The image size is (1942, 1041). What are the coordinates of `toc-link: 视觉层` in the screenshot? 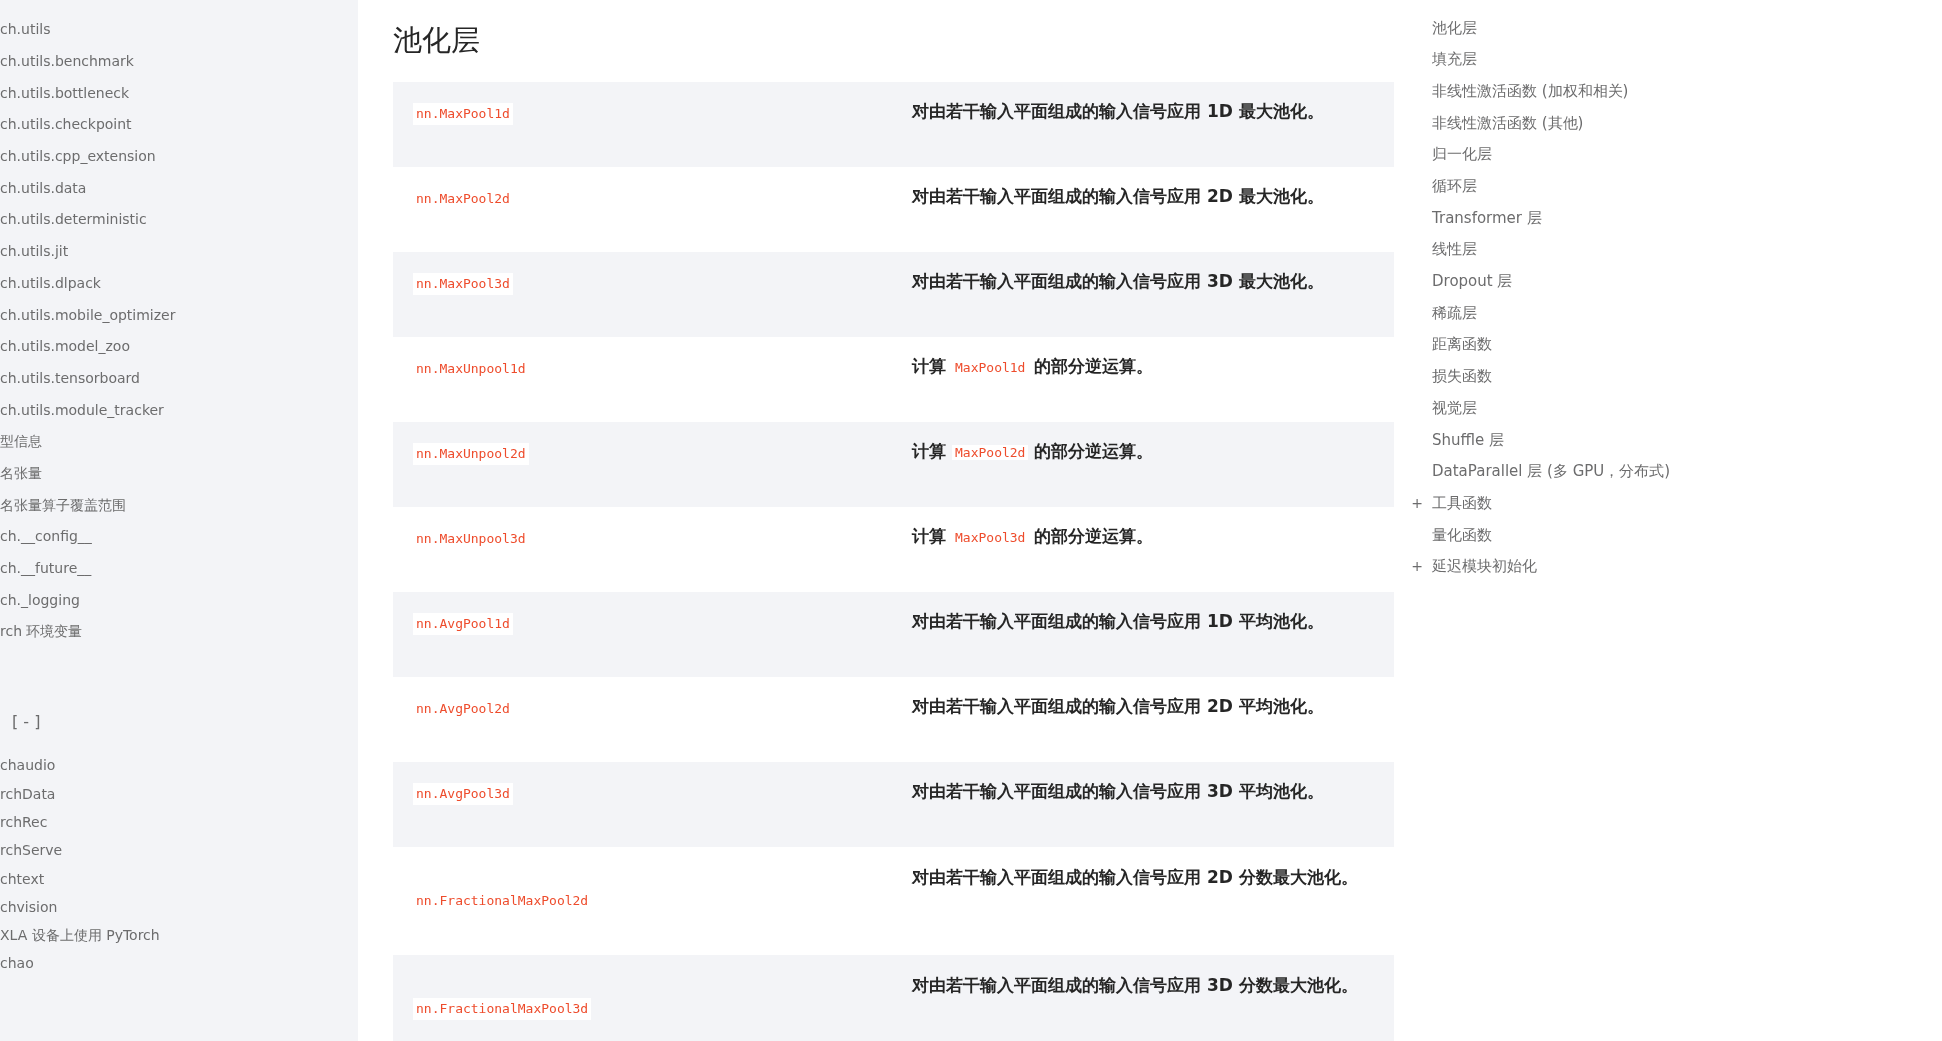 It's located at (1454, 408).